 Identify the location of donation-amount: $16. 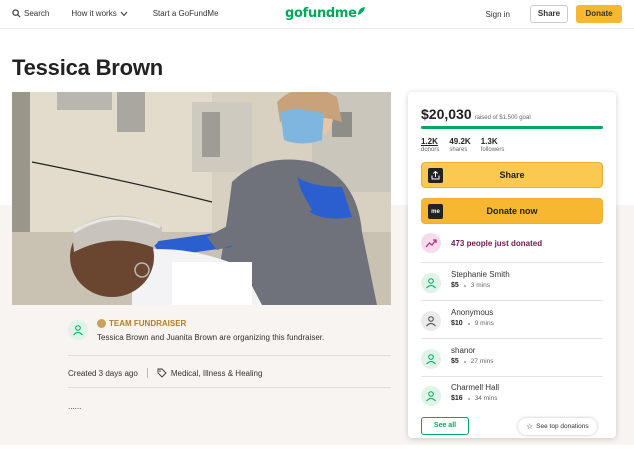
(457, 398).